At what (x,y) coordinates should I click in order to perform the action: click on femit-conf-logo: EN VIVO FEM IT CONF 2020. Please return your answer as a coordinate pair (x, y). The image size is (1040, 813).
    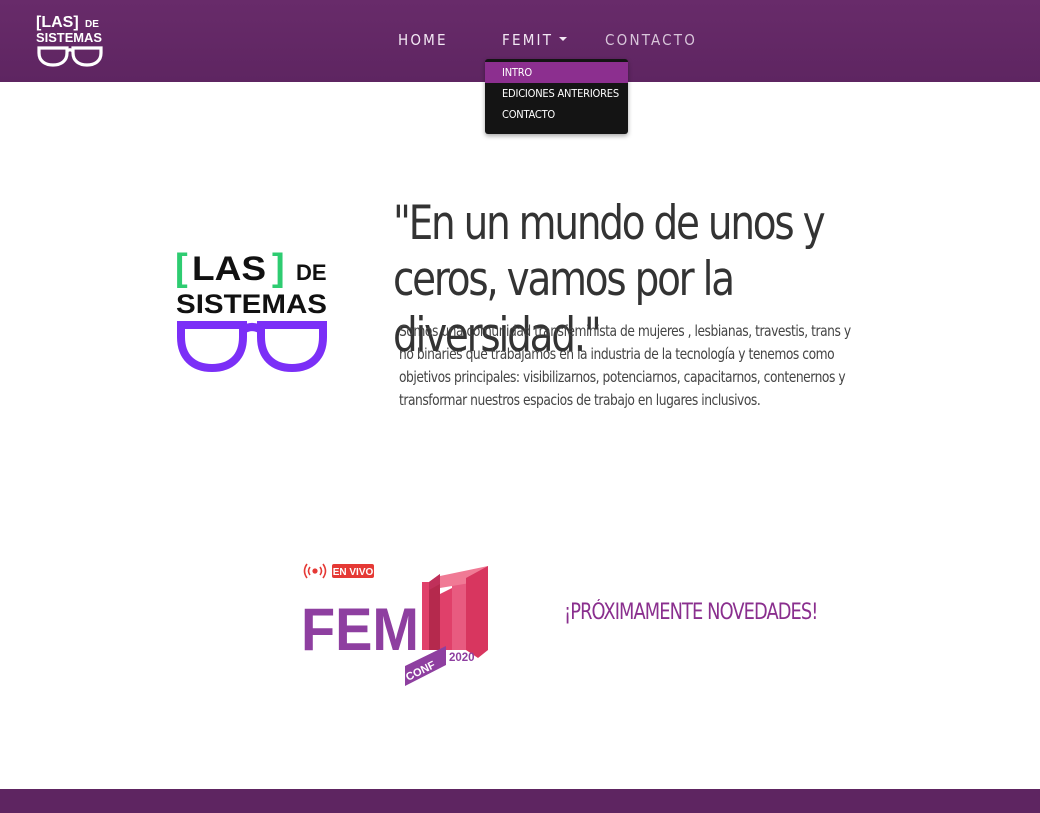
    Looking at the image, I should click on (395, 624).